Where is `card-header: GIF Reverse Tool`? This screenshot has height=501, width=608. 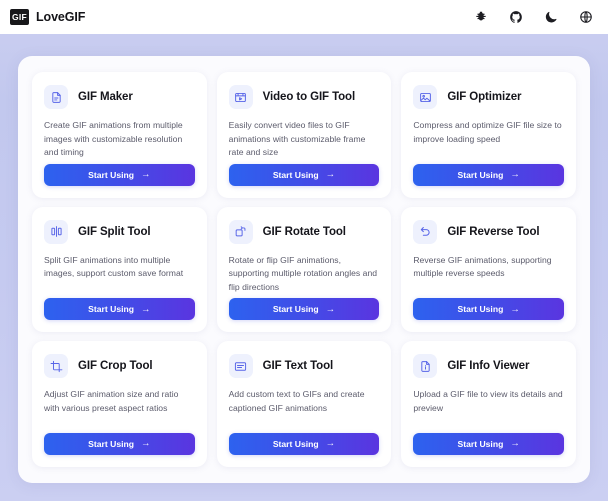 card-header: GIF Reverse Tool is located at coordinates (488, 231).